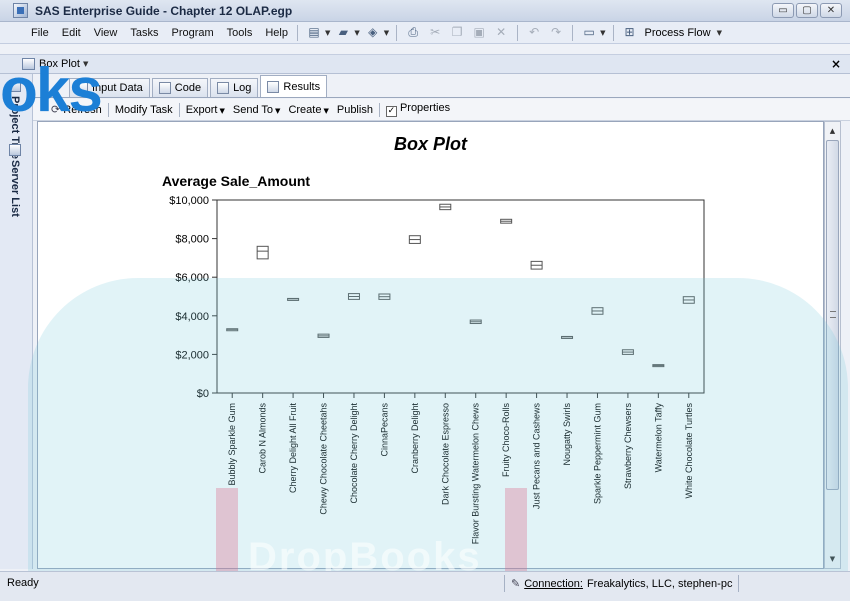 The image size is (850, 601). I want to click on send-to-menu: Send To ▼, so click(257, 110).